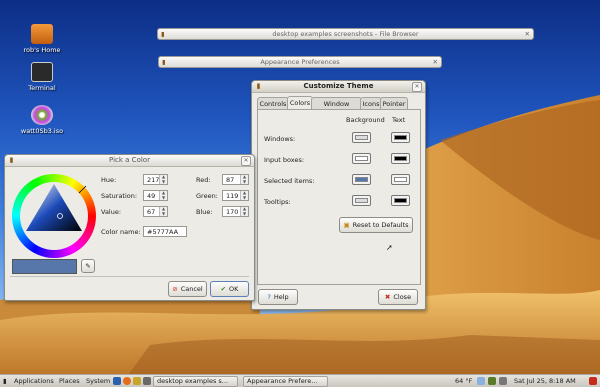  What do you see at coordinates (235, 195) in the screenshot?
I see `green-spinbox: 119 ▲ ▼` at bounding box center [235, 195].